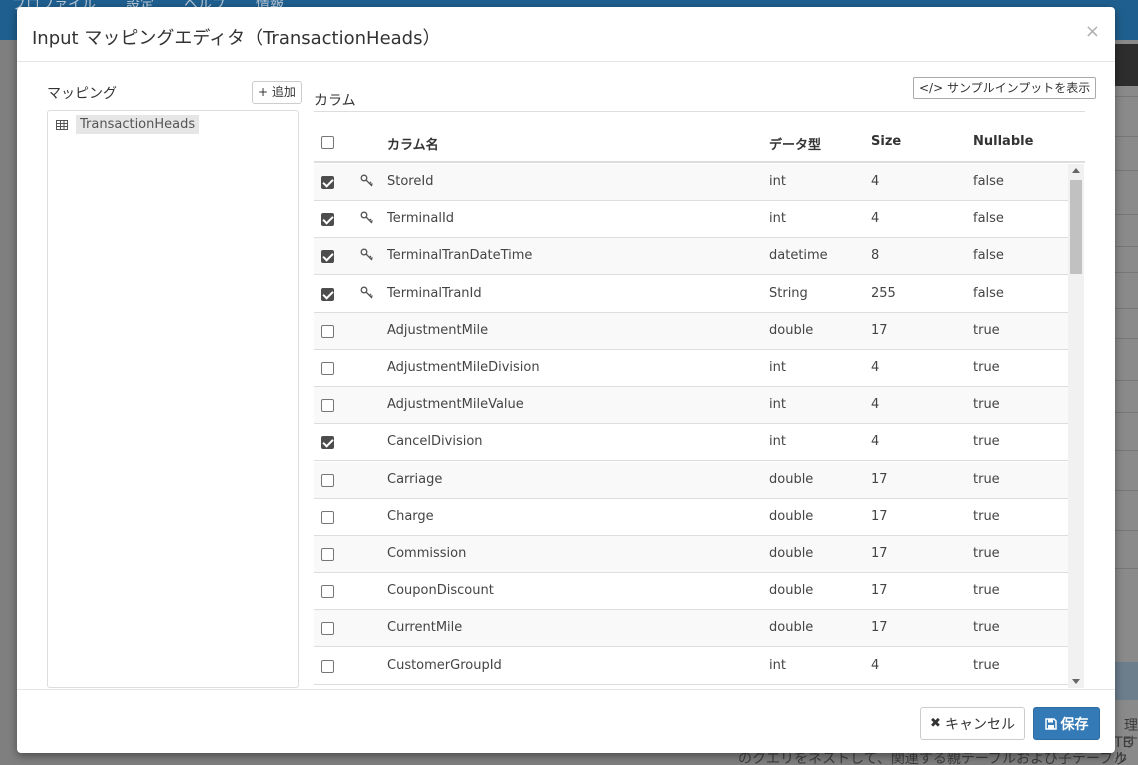 This screenshot has height=765, width=1138. I want to click on close-icon: ×, so click(1092, 31).